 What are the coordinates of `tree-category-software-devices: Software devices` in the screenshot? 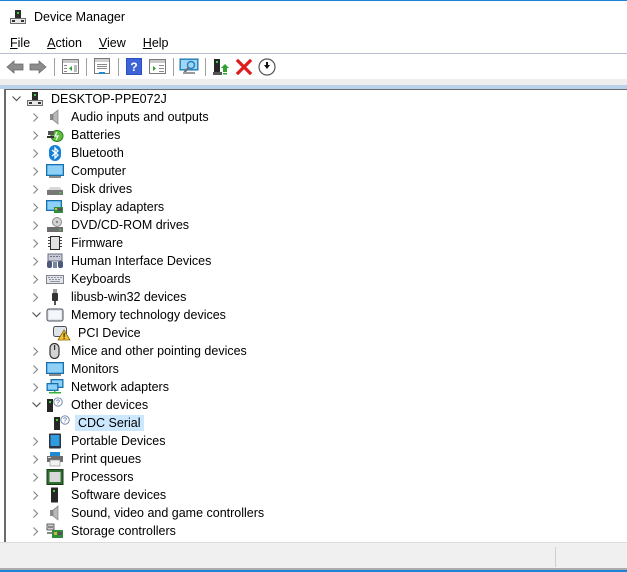 It's located at (99, 495).